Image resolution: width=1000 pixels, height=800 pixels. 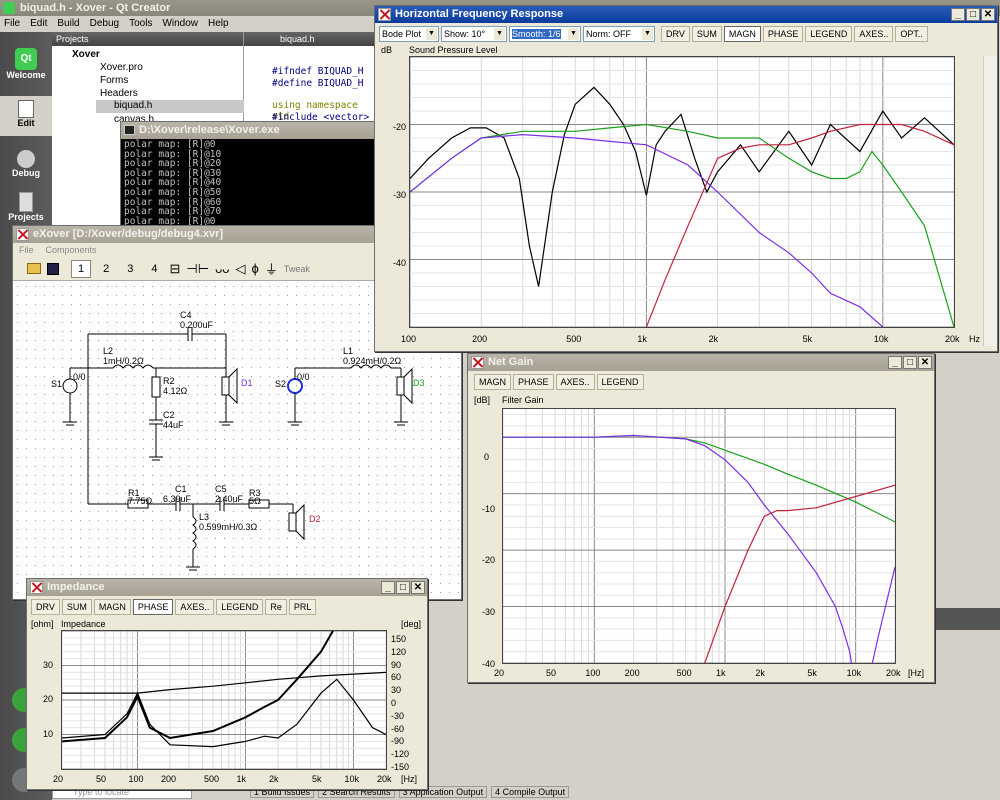 I want to click on ground-tool-icon: ⏚, so click(x=271, y=268).